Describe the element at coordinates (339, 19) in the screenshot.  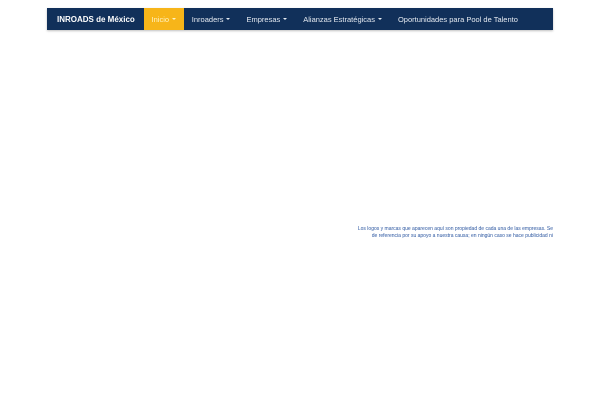
I see `nav-item-label: Alianzas Estratégicas` at that location.